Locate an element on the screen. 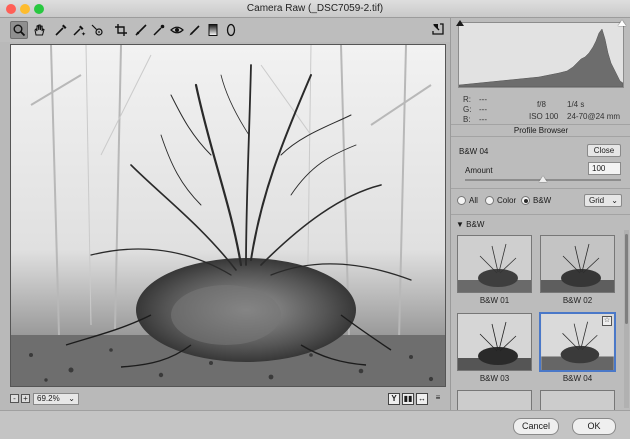 The width and height of the screenshot is (630, 439). profile-browser-title: Profile Browser is located at coordinates (541, 130).